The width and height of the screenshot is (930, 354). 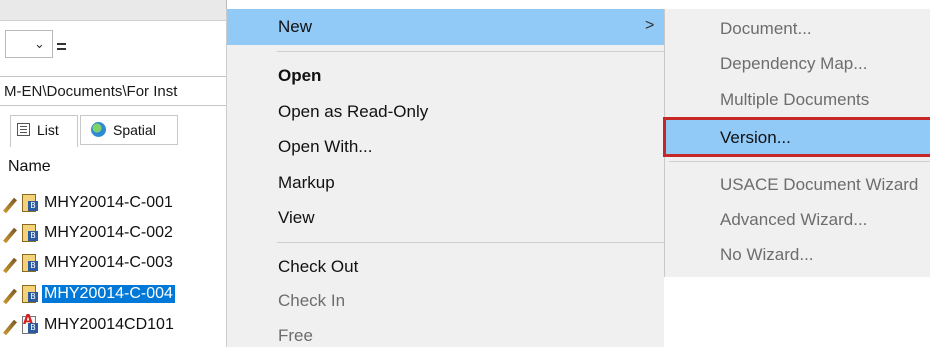 I want to click on file-row: B MHY20014-C-003, so click(x=113, y=264).